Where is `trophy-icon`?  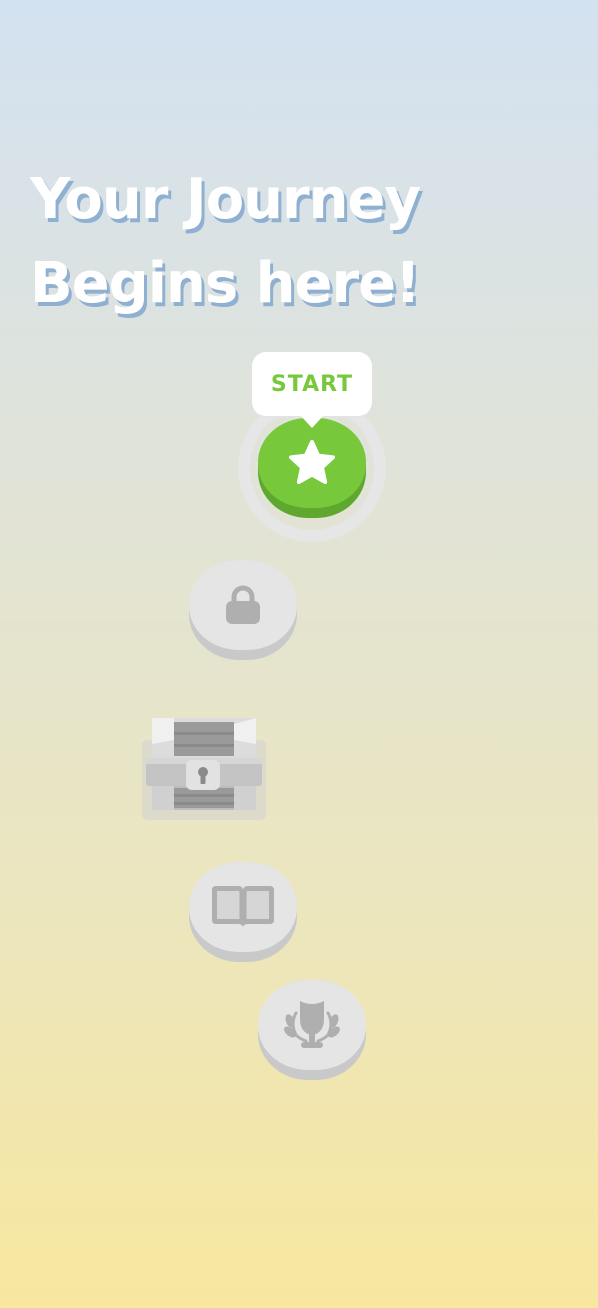
trophy-icon is located at coordinates (312, 1024).